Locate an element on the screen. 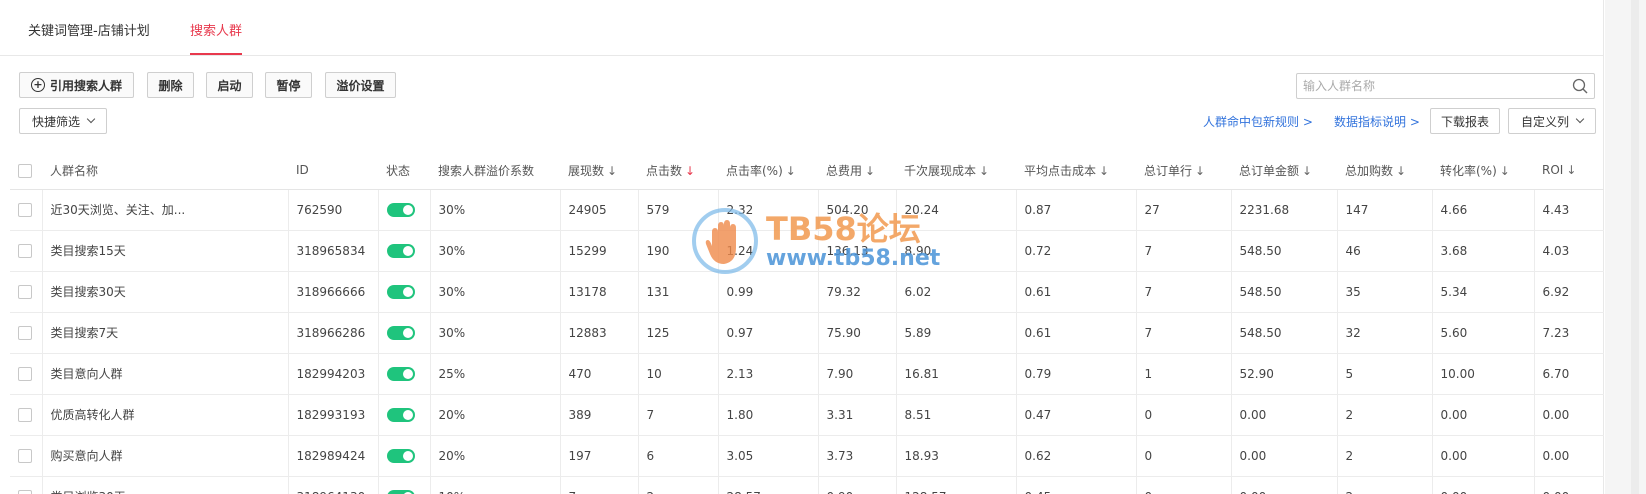 The height and width of the screenshot is (494, 1646). cell-cpm: 8.90 is located at coordinates (956, 251).